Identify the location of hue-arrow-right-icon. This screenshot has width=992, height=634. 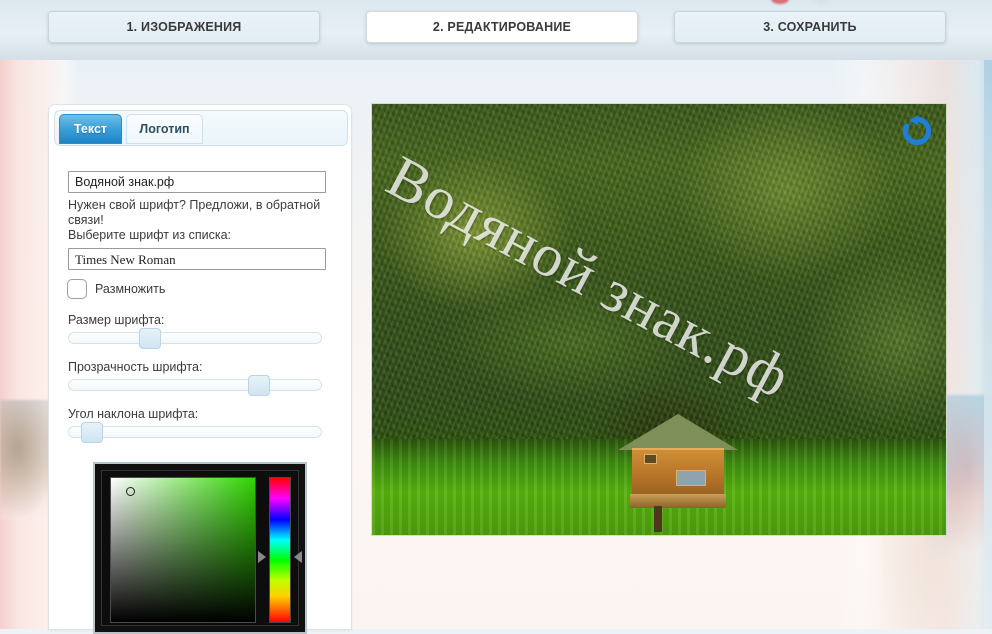
(298, 557).